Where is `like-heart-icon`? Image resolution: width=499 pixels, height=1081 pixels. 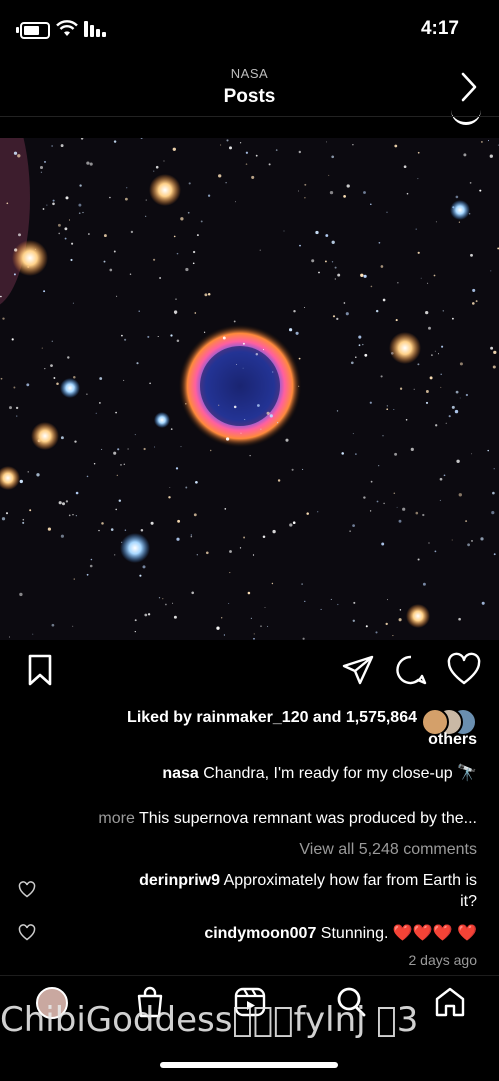
like-heart-icon is located at coordinates (464, 670).